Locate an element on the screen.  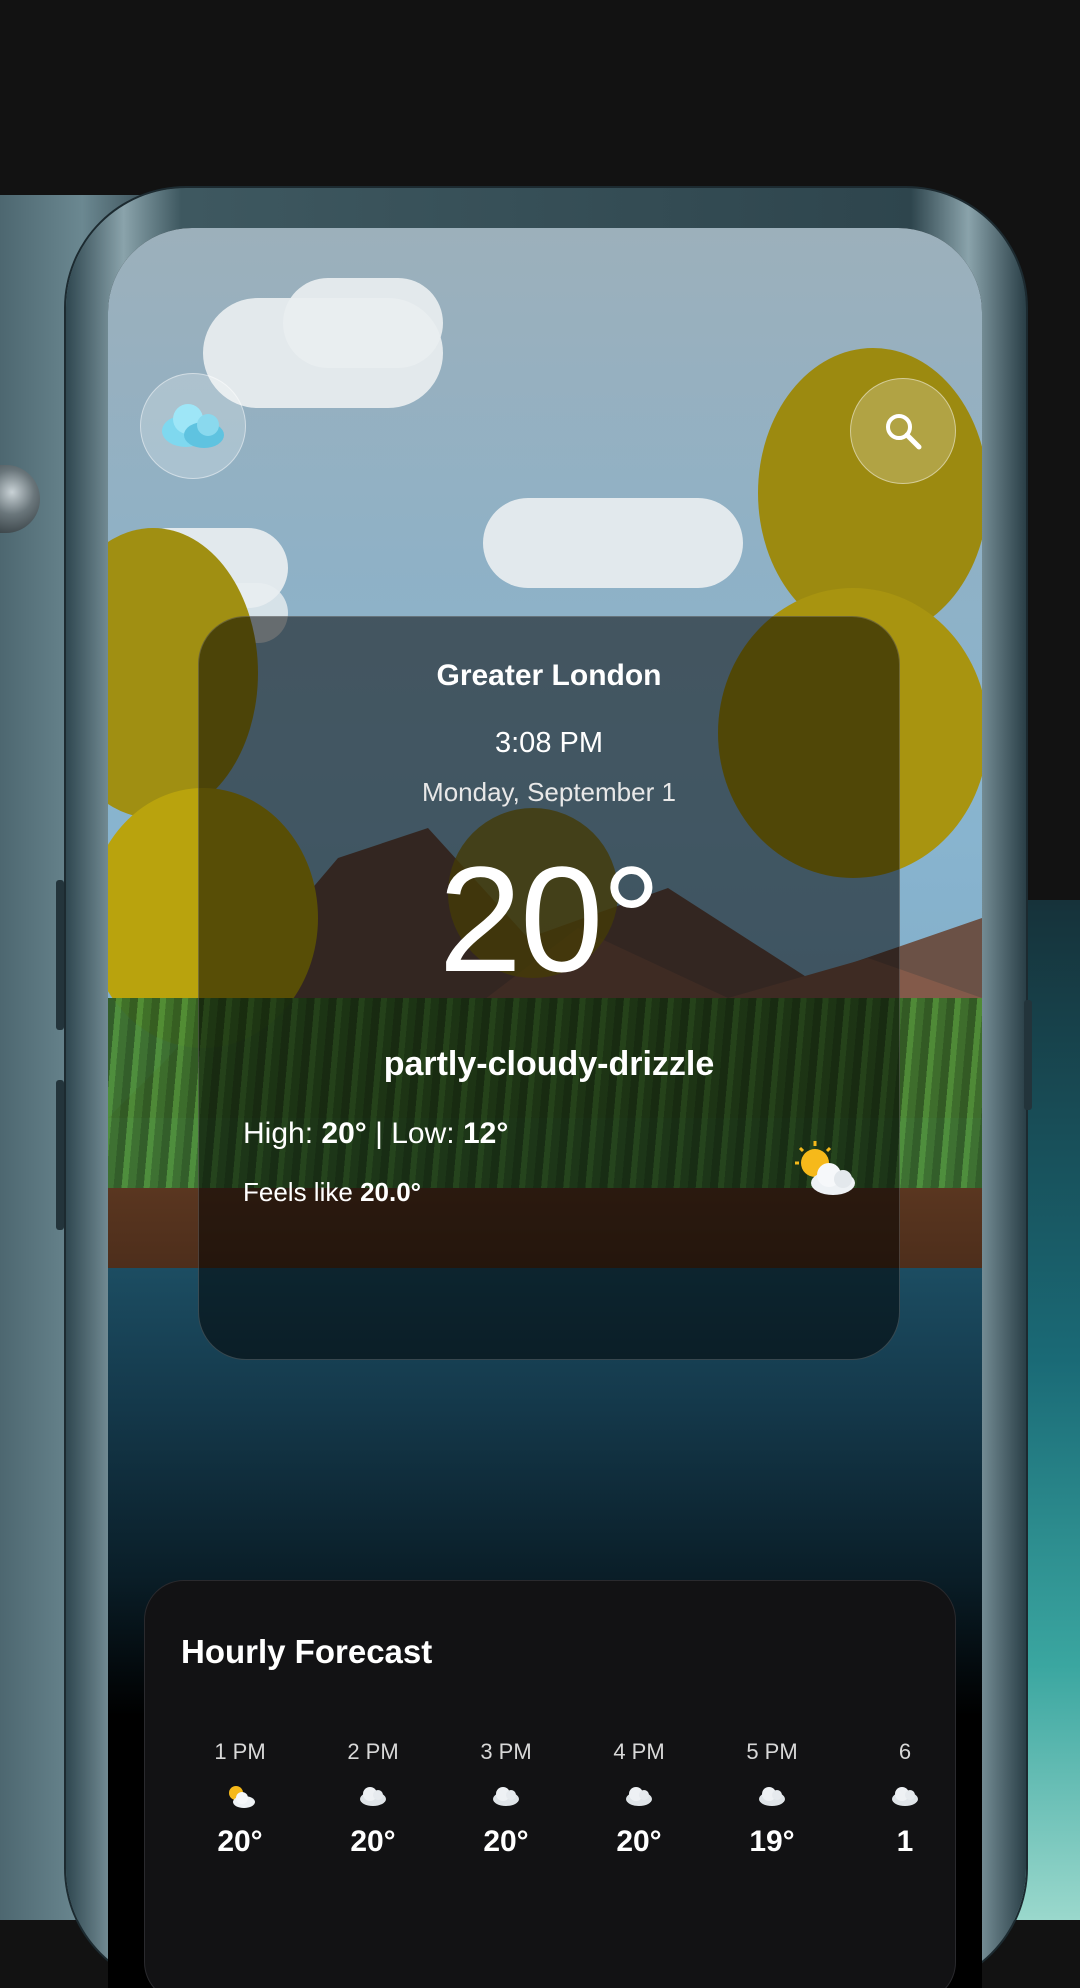
hour-item: 4 PM 20° is located at coordinates (639, 1799).